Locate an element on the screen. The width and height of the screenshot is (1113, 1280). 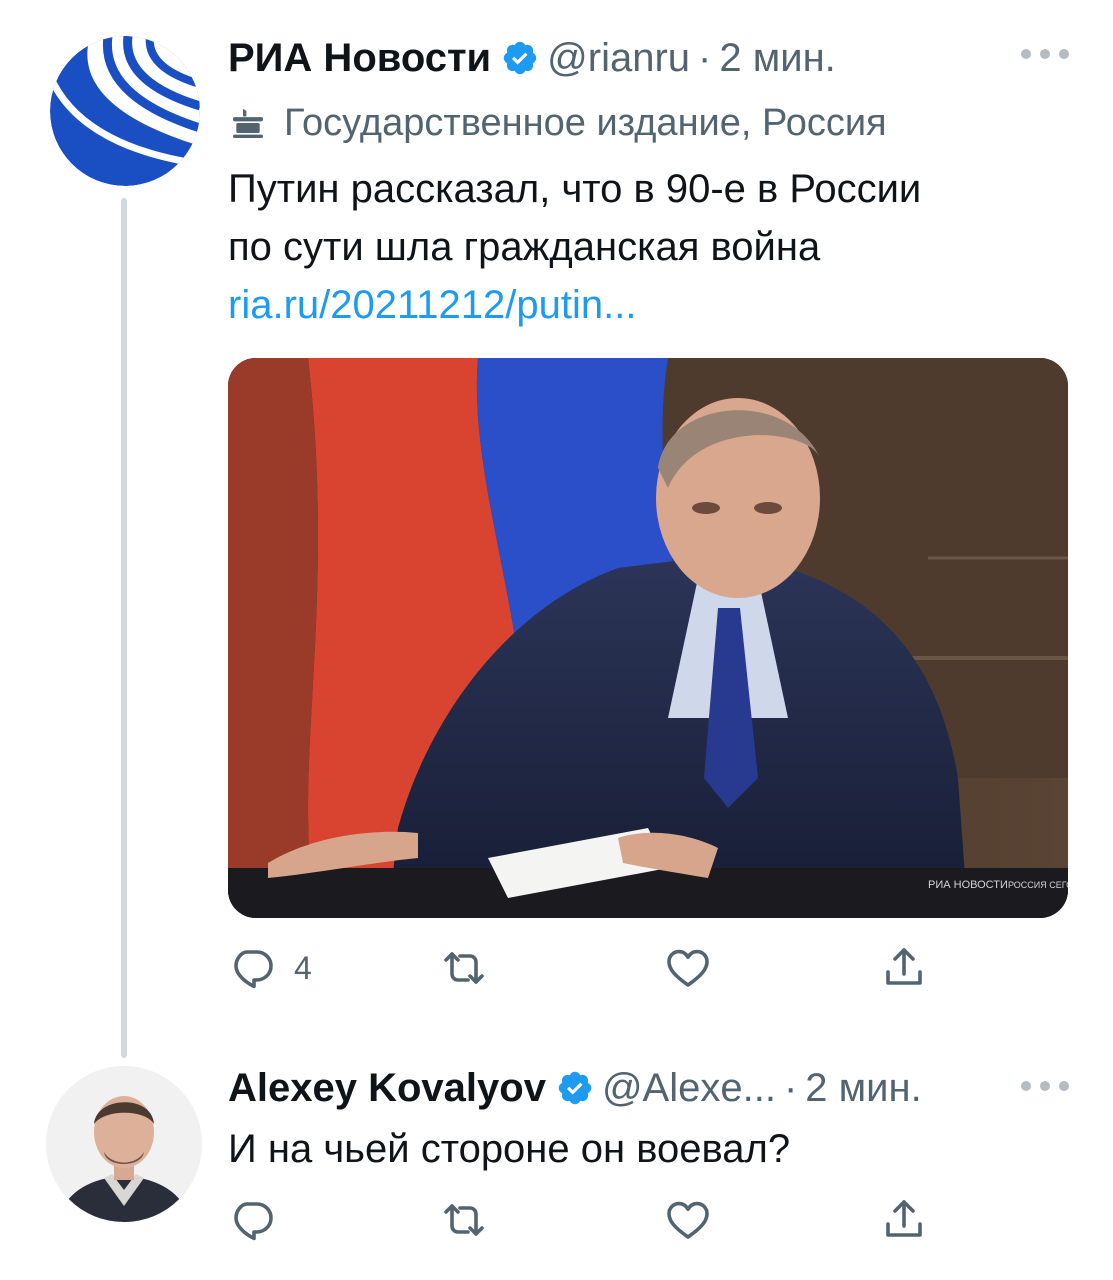
reply-button: 4 is located at coordinates (270, 968).